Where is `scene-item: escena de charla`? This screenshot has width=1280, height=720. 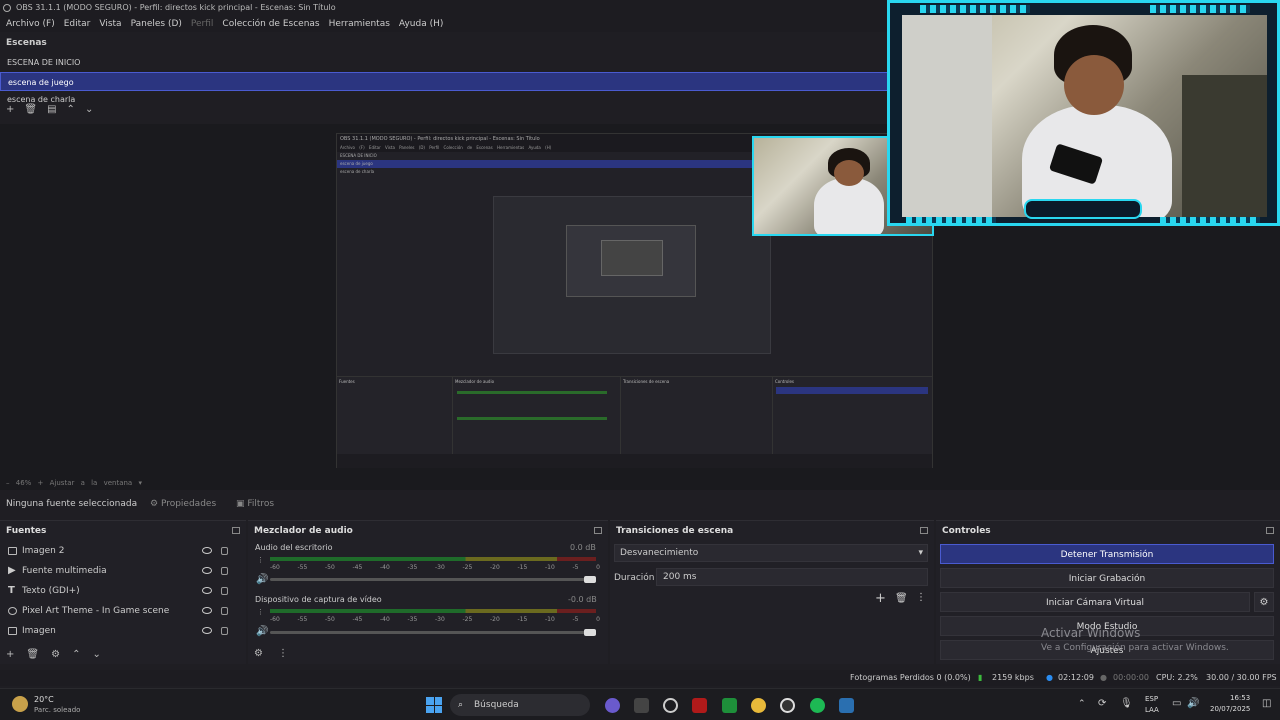 scene-item: escena de charla is located at coordinates (445, 96).